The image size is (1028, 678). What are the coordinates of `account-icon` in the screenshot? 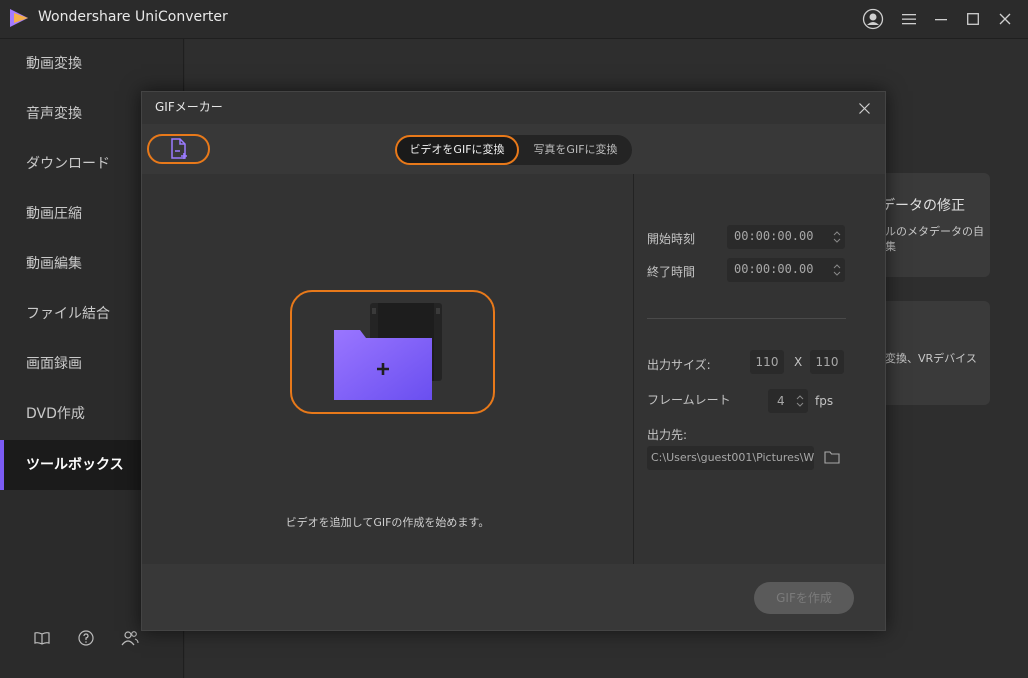 It's located at (873, 19).